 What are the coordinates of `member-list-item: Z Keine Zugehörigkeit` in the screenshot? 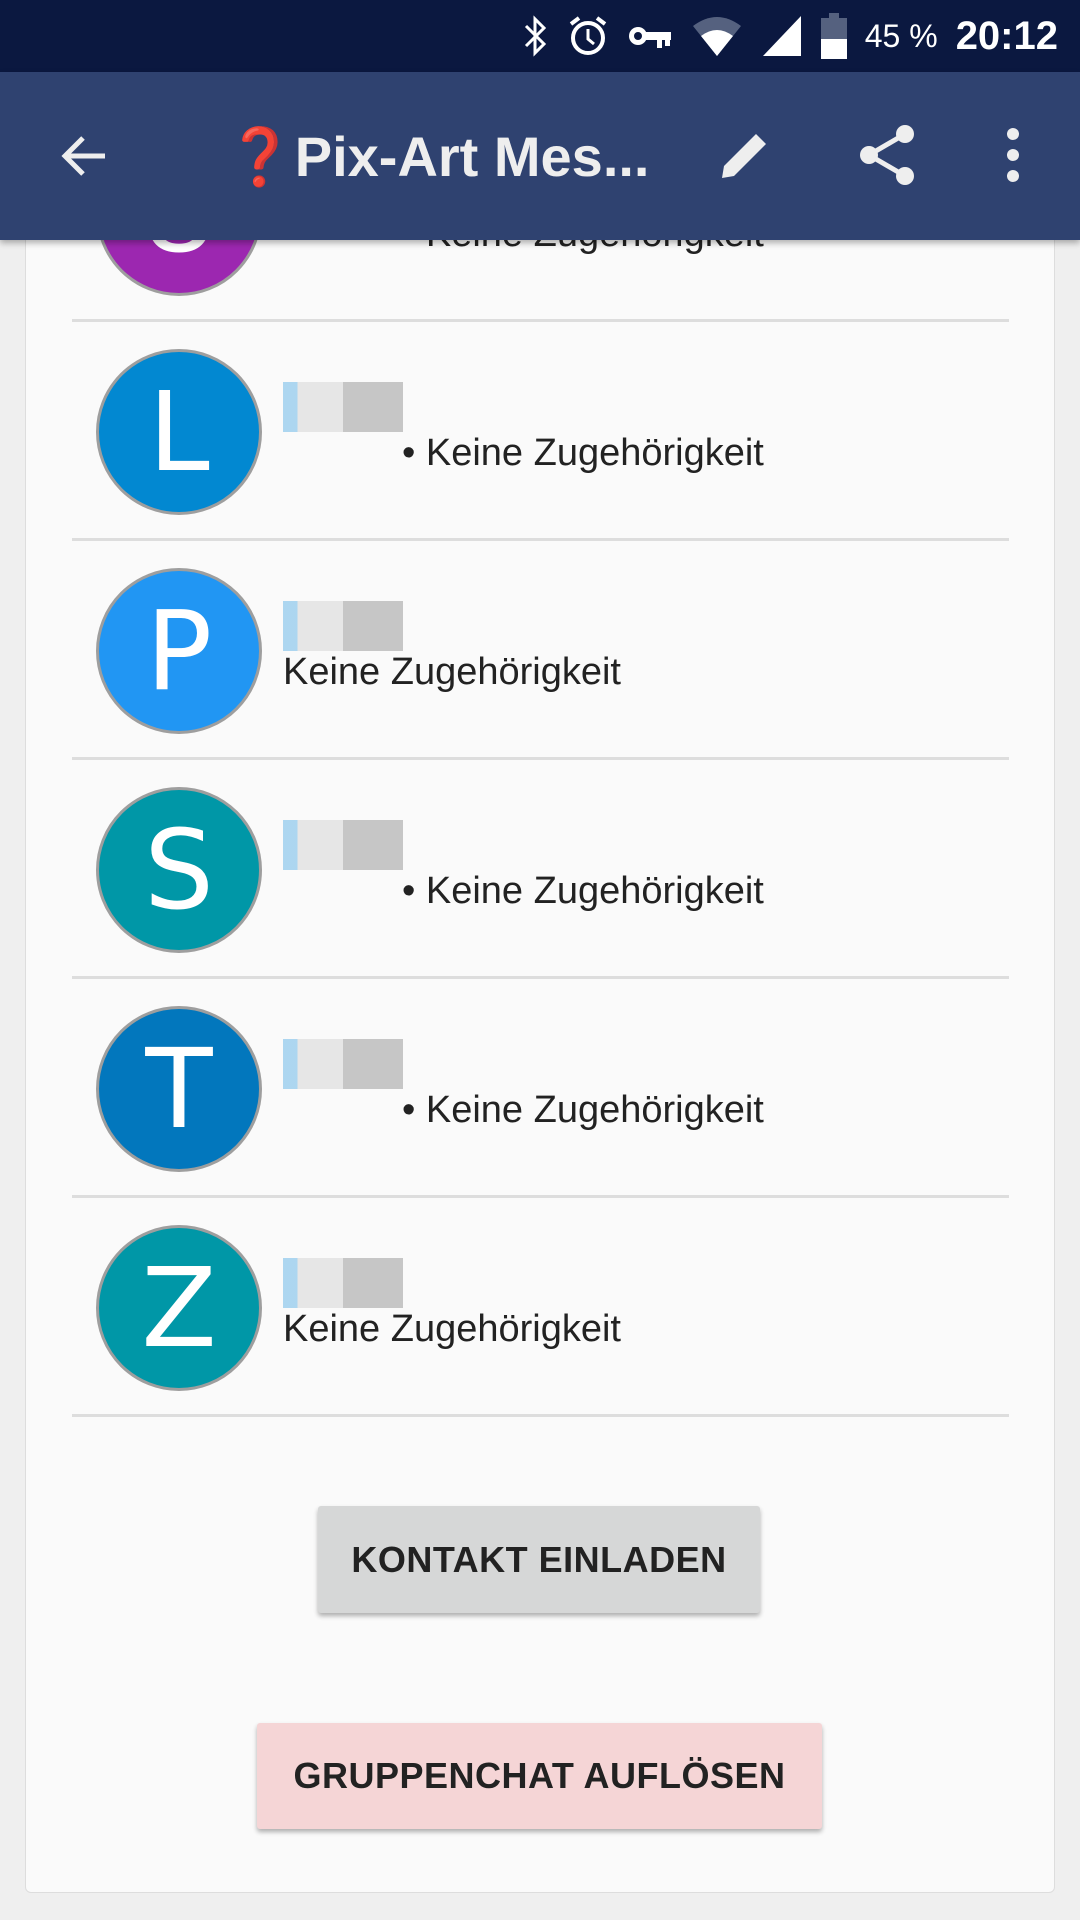 It's located at (540, 1307).